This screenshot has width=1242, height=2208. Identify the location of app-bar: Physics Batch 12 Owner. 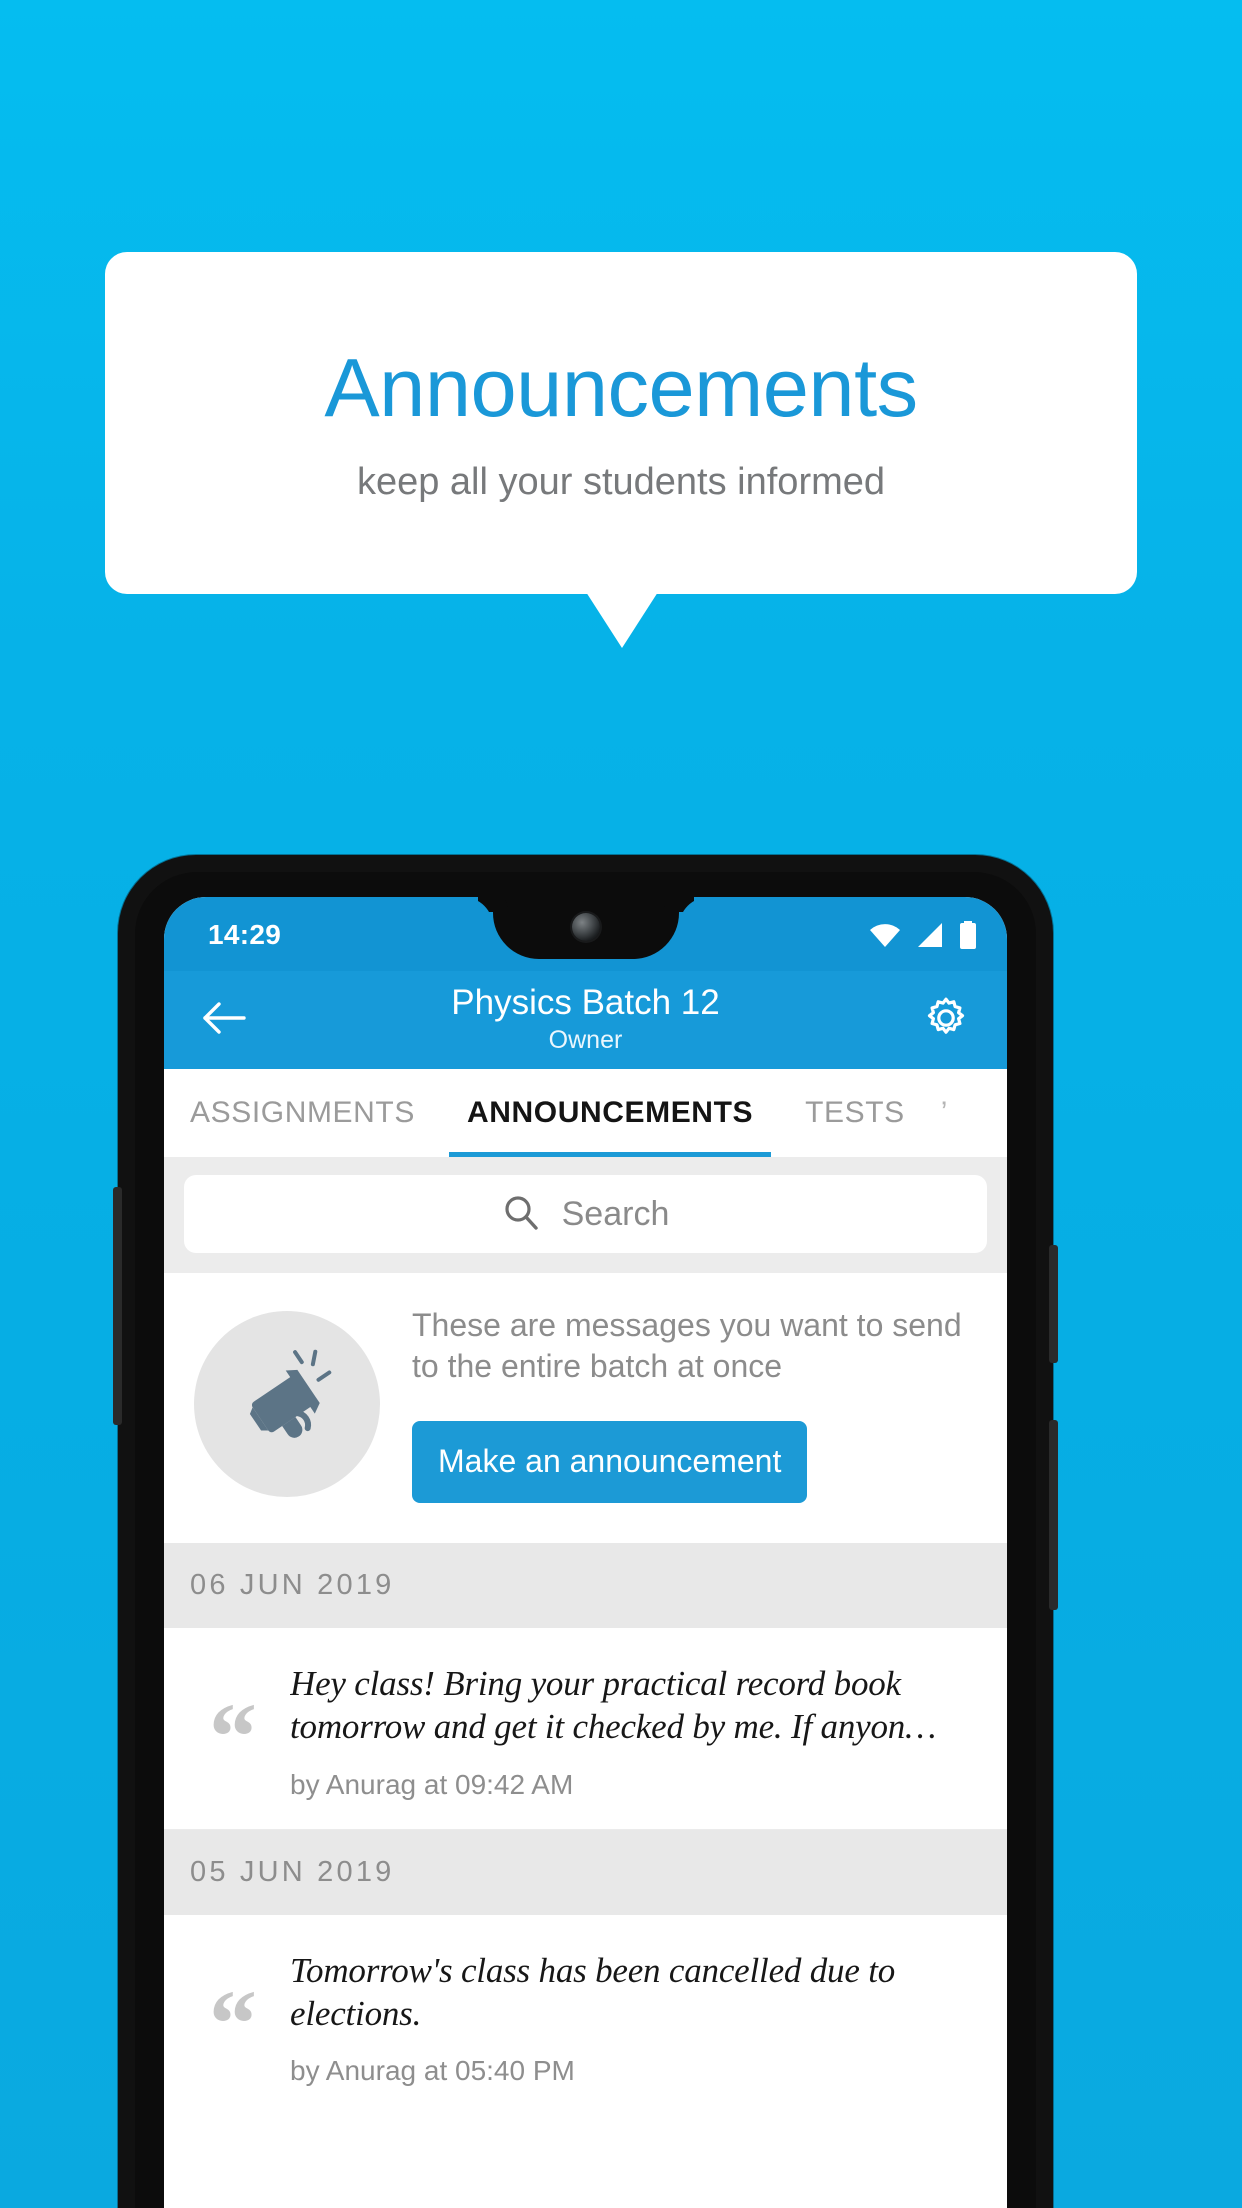
(585, 1020).